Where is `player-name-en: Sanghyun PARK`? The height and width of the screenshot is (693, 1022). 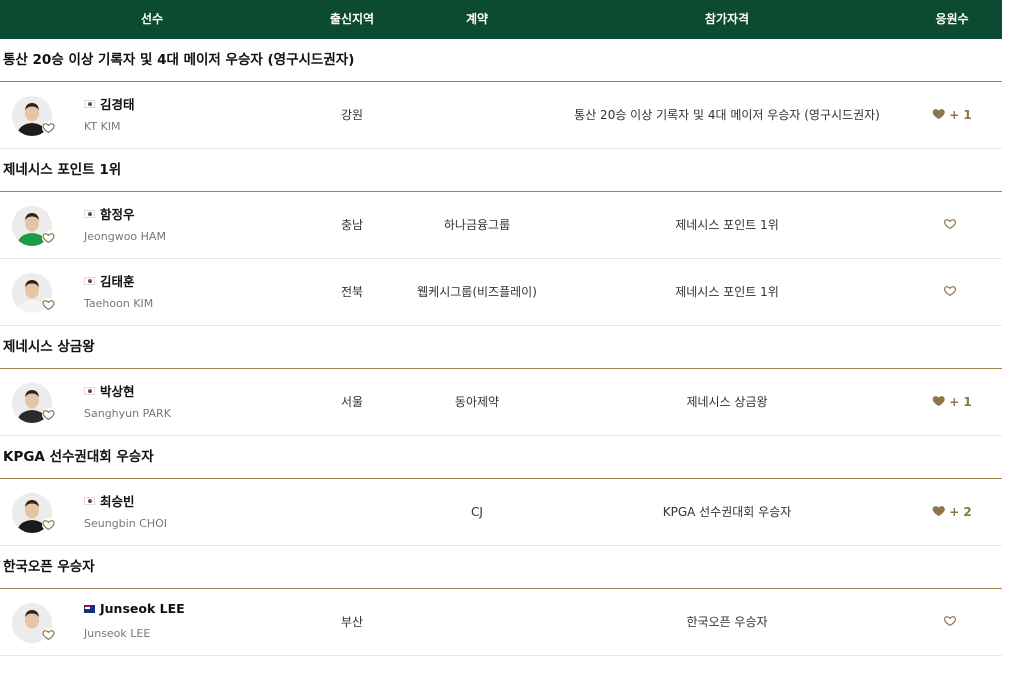 player-name-en: Sanghyun PARK is located at coordinates (127, 413).